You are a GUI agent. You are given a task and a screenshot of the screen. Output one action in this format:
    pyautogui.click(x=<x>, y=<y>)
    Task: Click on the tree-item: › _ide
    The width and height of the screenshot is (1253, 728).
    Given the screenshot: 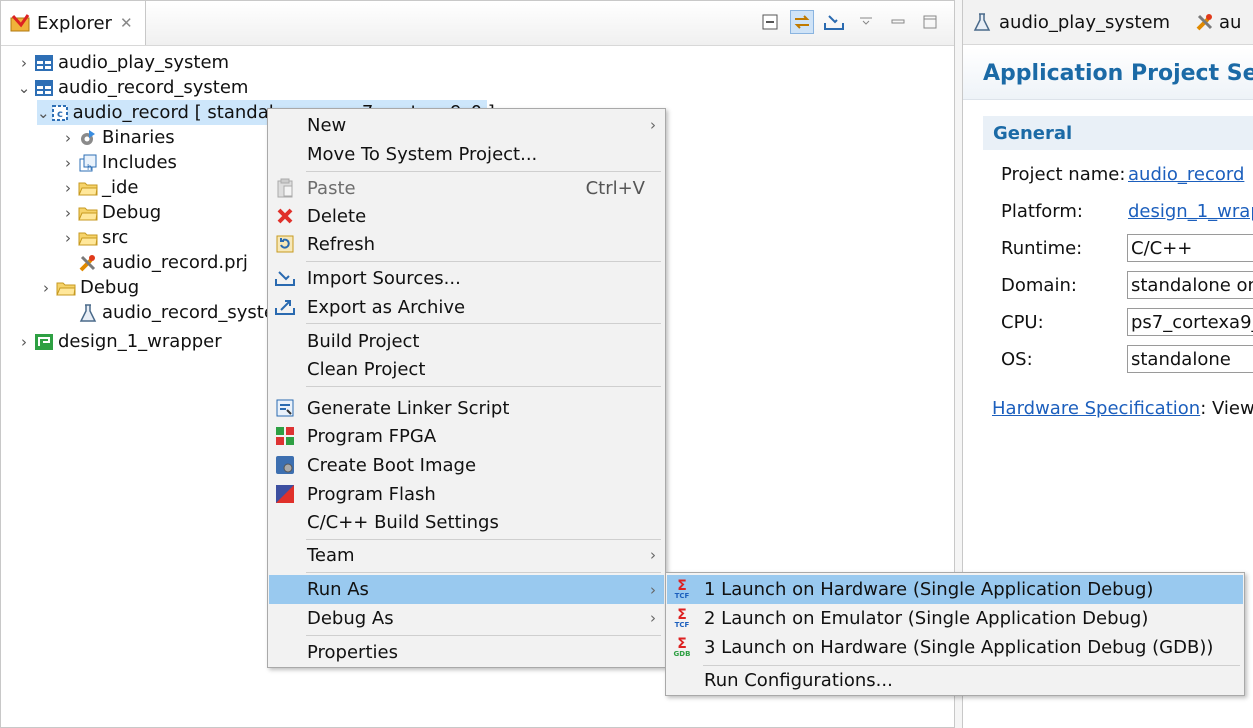 What is the action you would take?
    pyautogui.click(x=99, y=187)
    